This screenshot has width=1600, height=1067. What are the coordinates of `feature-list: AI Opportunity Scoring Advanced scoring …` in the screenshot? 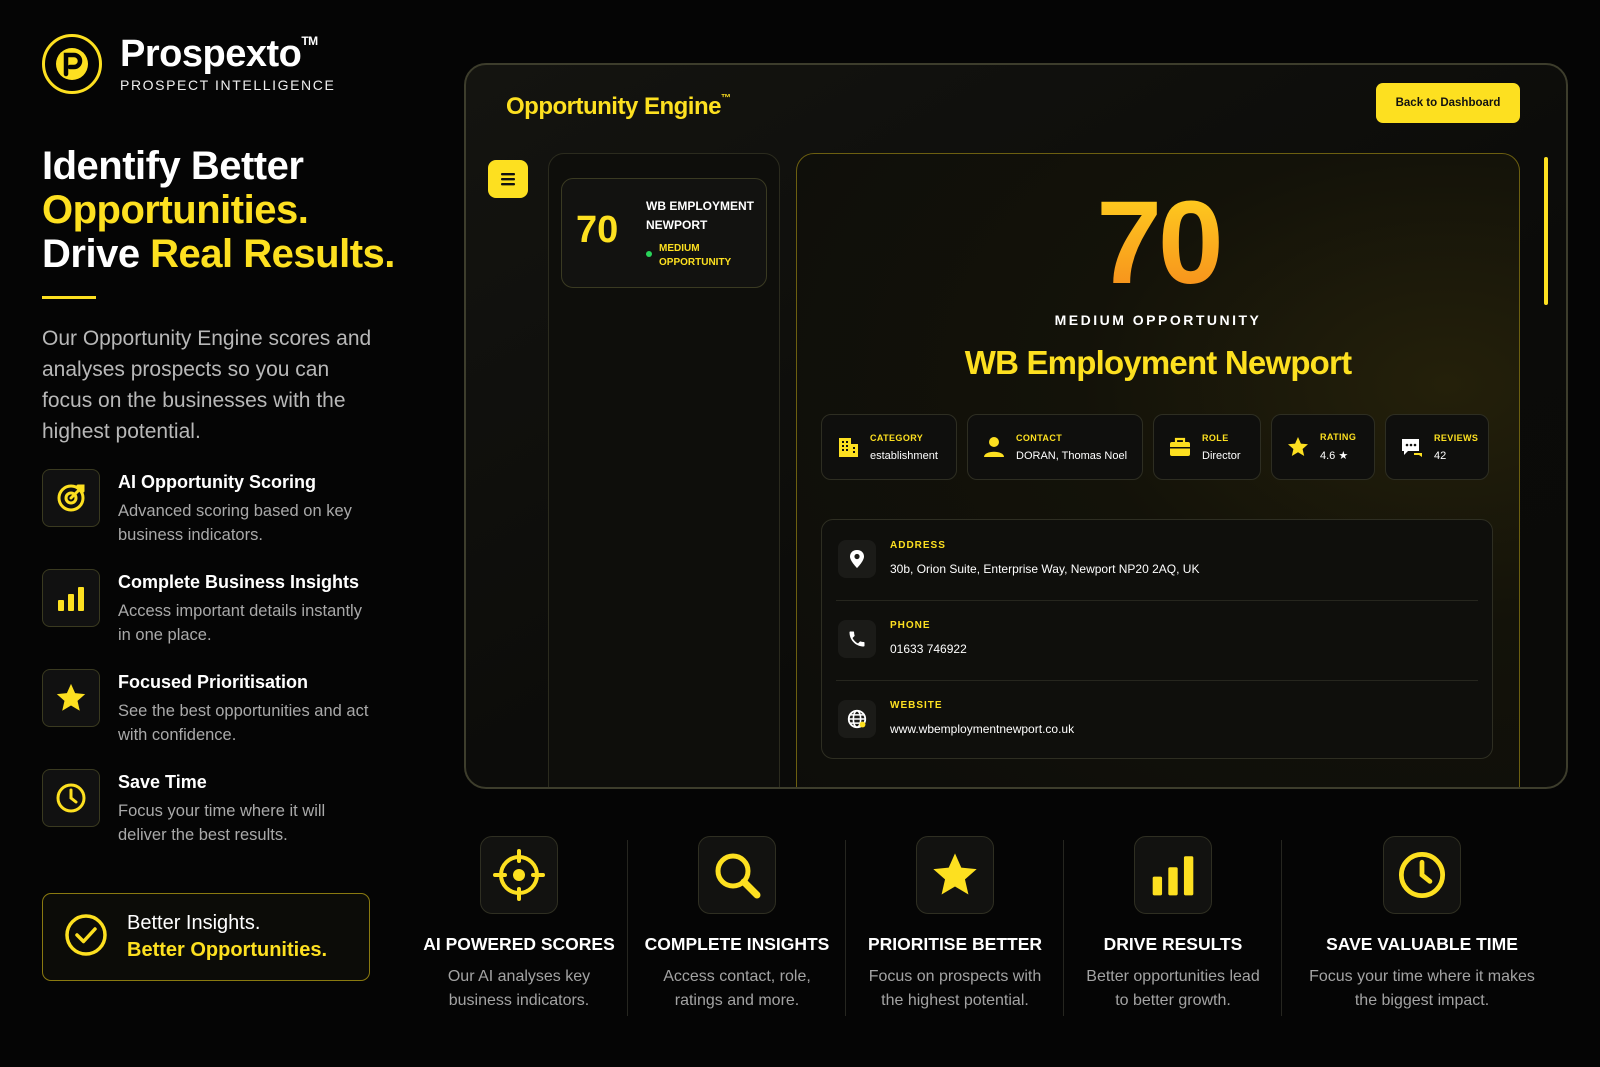 It's located at (232, 658).